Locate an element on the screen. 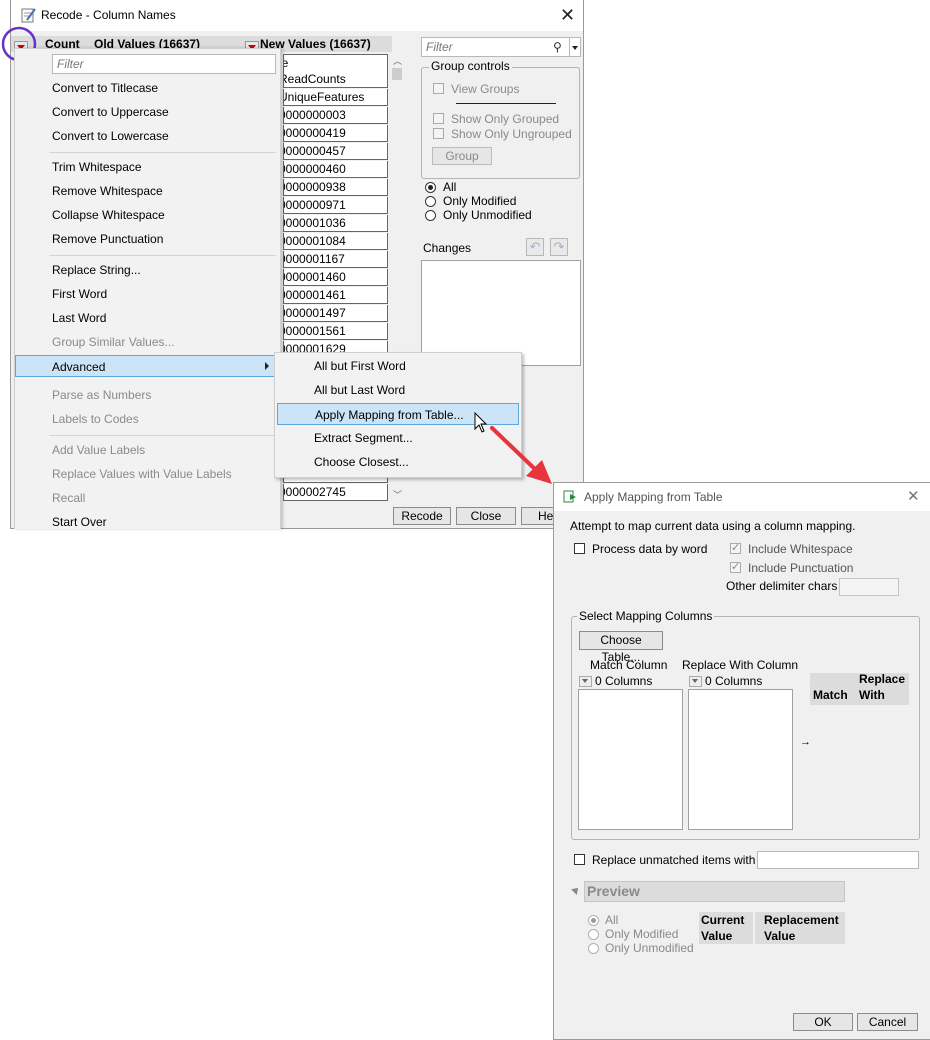 The width and height of the screenshot is (930, 1040). menu-separator is located at coordinates (162, 255).